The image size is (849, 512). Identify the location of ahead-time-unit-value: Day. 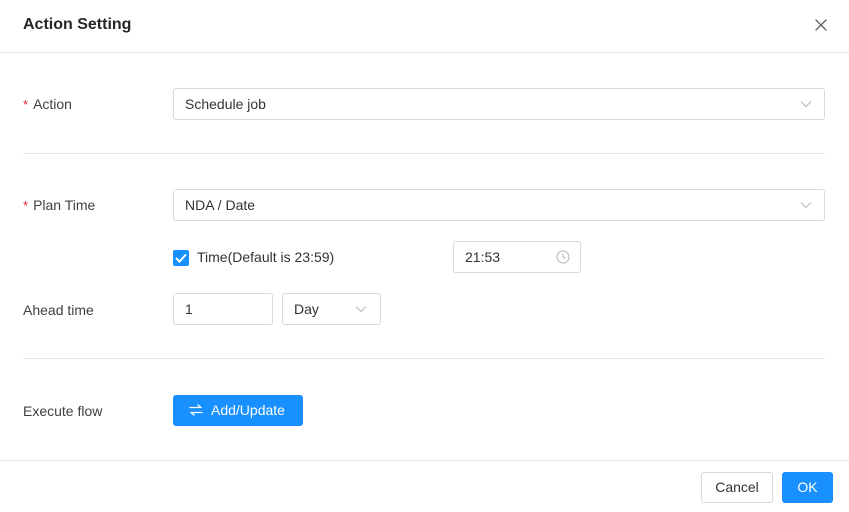
(306, 309).